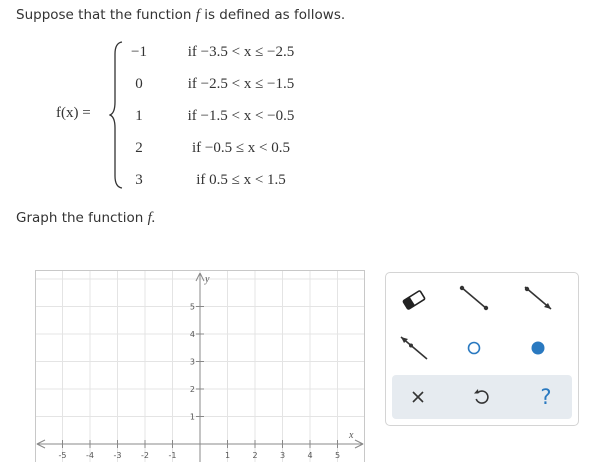  I want to click on closed-circle-icon, so click(538, 348).